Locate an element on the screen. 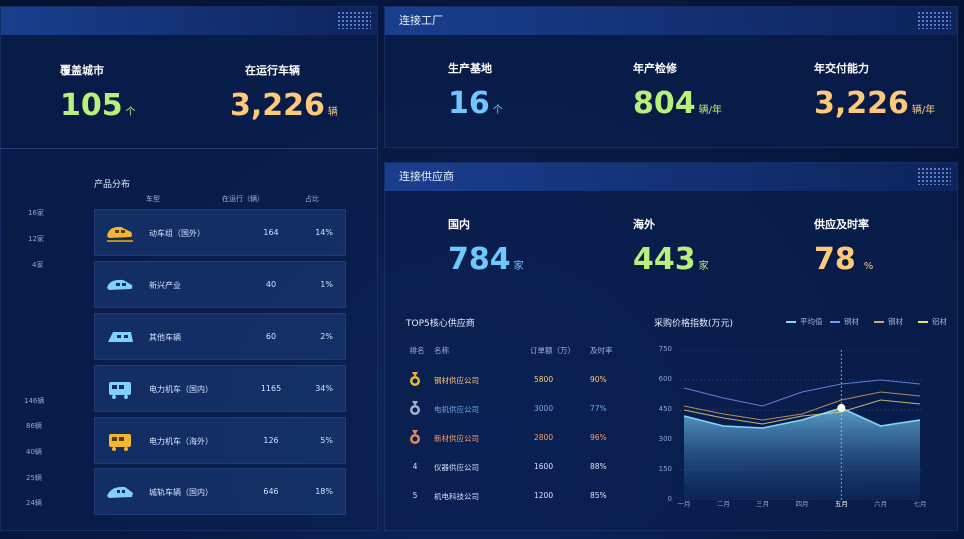 This screenshot has width=964, height=539. kpi-overseas: 海外 443 家 is located at coordinates (671, 246).